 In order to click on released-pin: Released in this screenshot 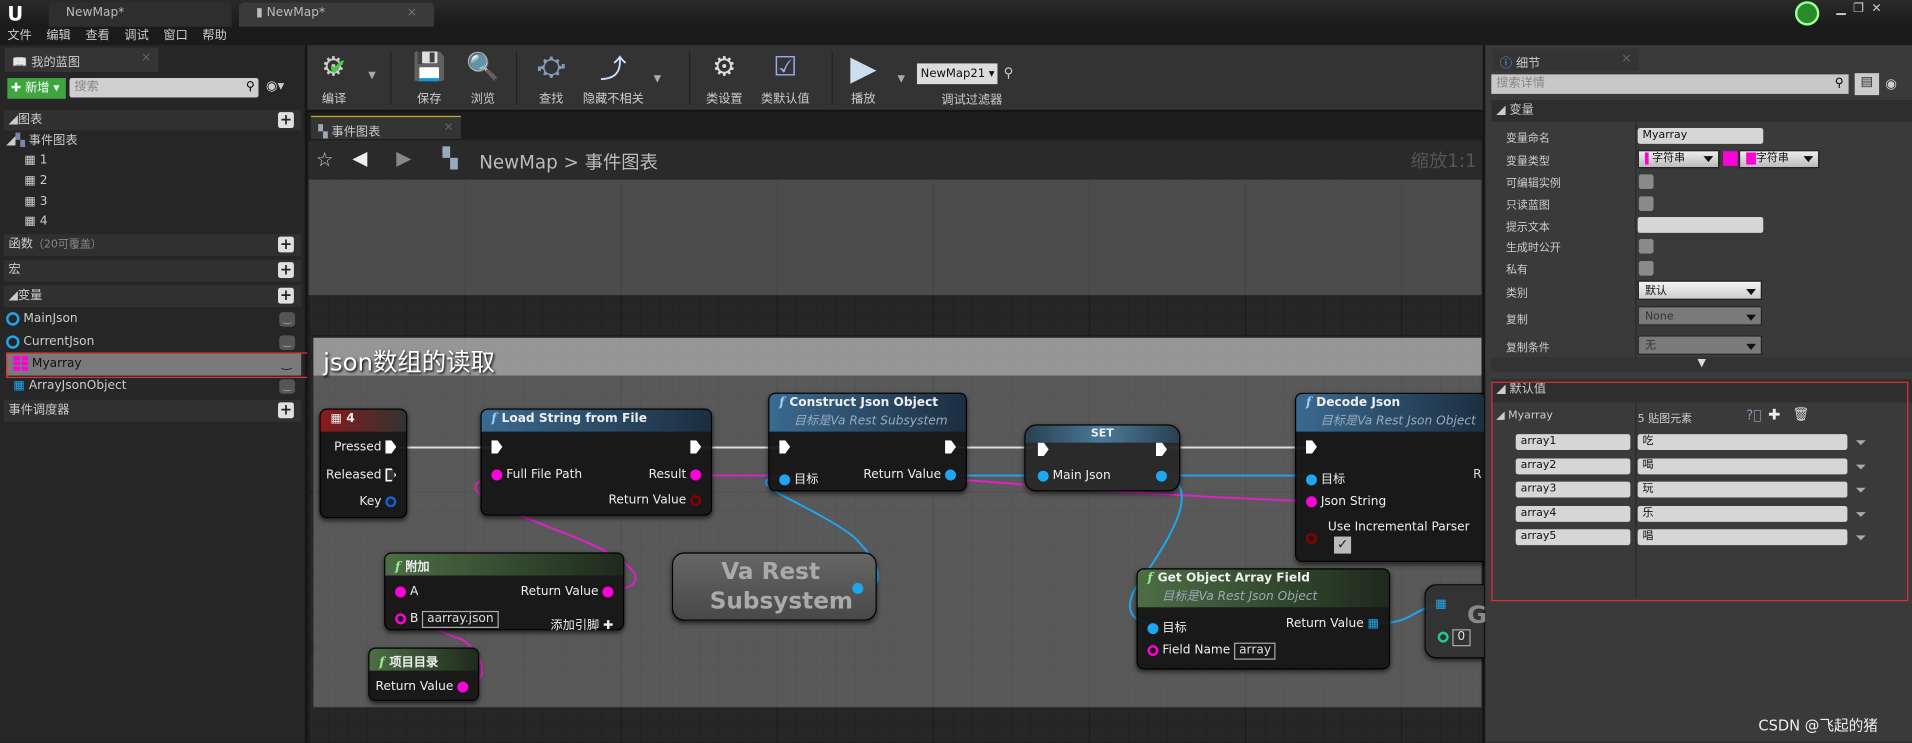, I will do `click(361, 475)`.